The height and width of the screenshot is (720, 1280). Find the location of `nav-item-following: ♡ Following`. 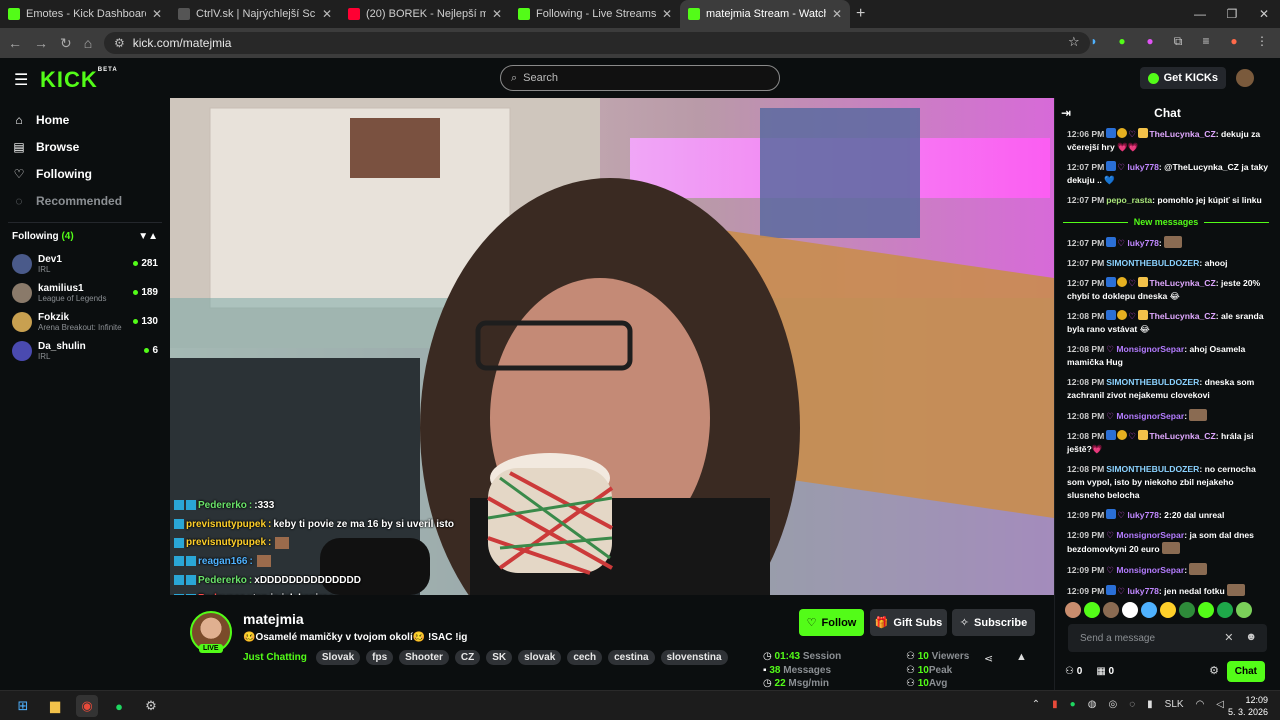

nav-item-following: ♡ Following is located at coordinates (85, 173).